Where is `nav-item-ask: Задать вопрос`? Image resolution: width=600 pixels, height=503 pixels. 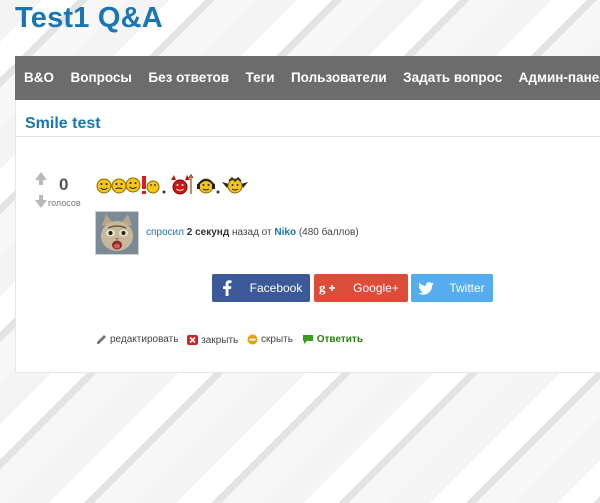 nav-item-ask: Задать вопрос is located at coordinates (452, 78).